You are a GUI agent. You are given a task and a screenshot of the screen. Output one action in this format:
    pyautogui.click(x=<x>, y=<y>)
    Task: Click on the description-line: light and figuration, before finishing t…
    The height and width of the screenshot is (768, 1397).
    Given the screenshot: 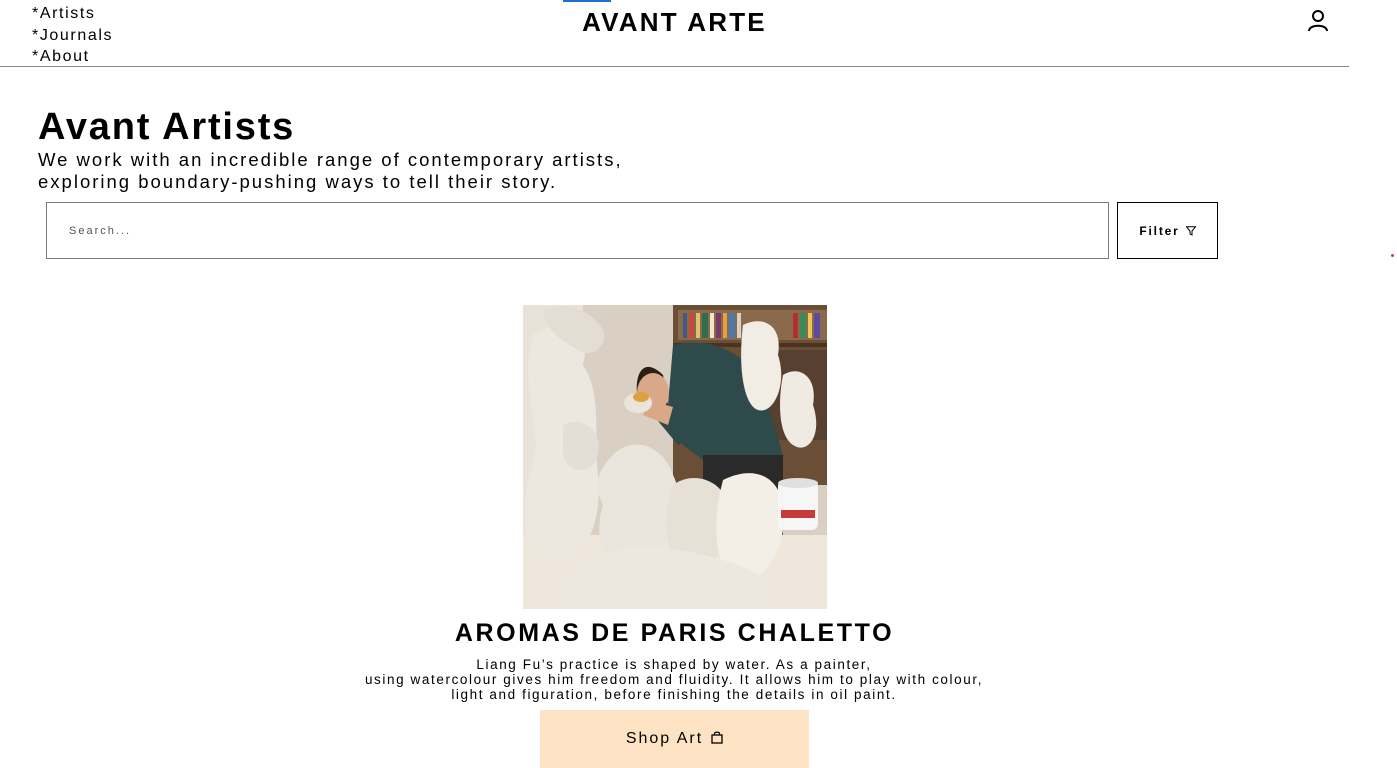 What is the action you would take?
    pyautogui.click(x=674, y=694)
    